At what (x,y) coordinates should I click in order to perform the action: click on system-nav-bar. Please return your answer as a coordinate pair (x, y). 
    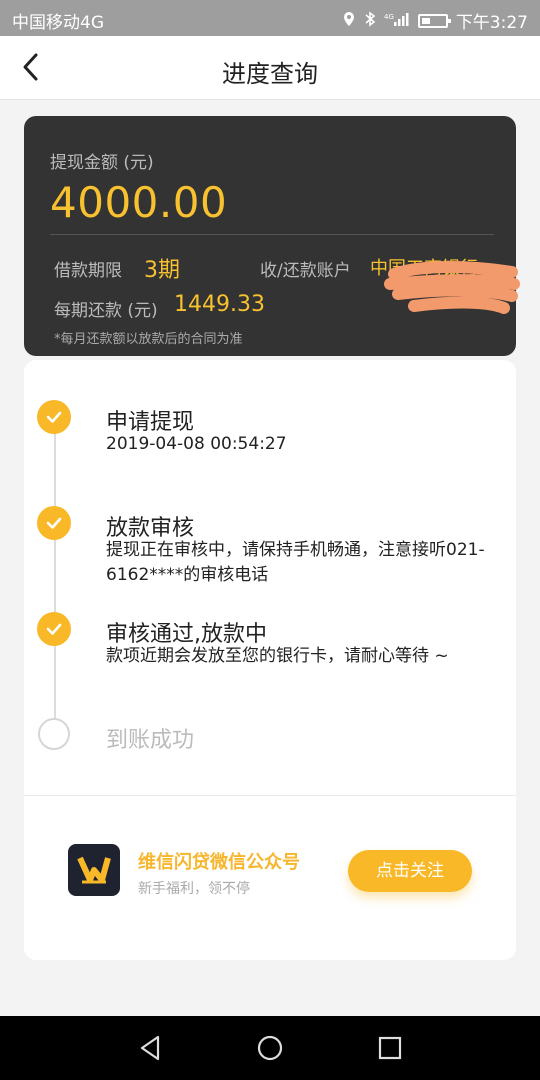
    Looking at the image, I should click on (270, 1048).